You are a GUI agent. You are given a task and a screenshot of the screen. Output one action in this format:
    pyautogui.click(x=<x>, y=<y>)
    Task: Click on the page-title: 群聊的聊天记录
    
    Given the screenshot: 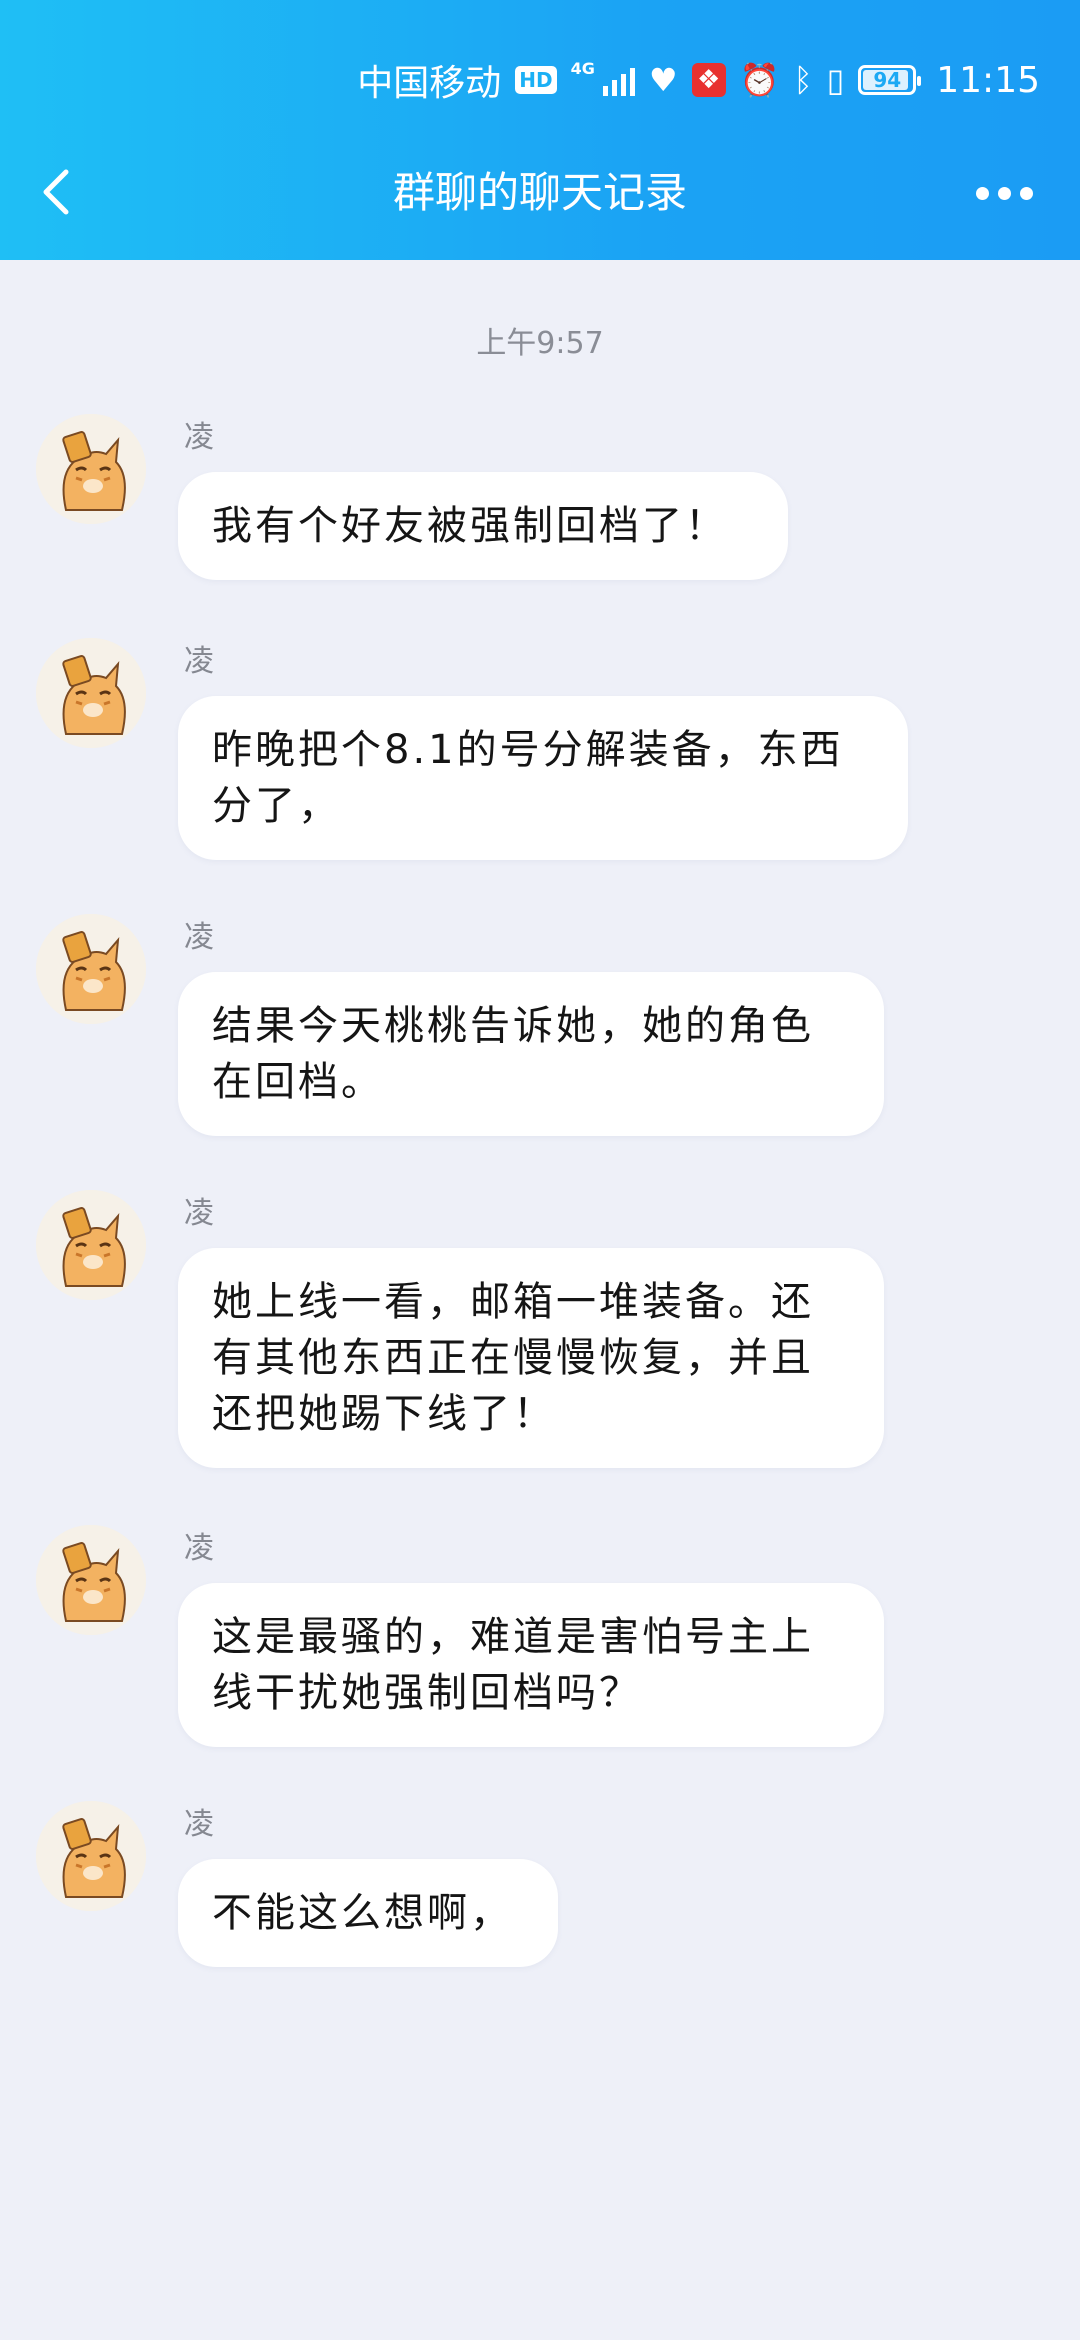 What is the action you would take?
    pyautogui.click(x=539, y=192)
    